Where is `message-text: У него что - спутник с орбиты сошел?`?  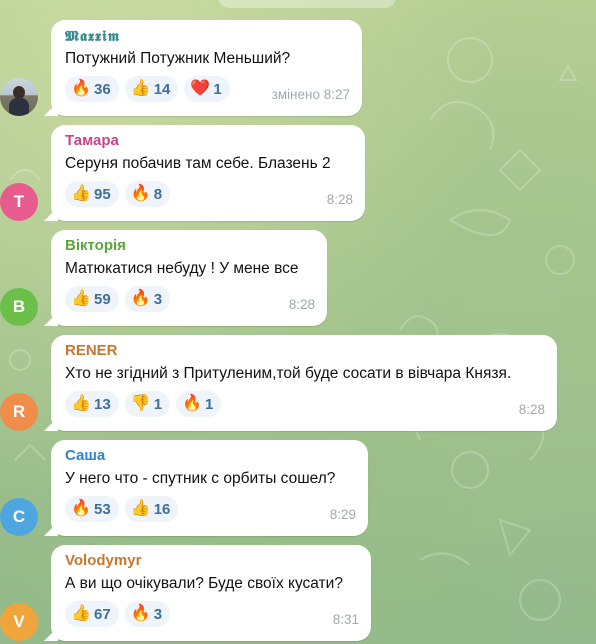 message-text: У него что - спутник с орбиты сошел? is located at coordinates (200, 478).